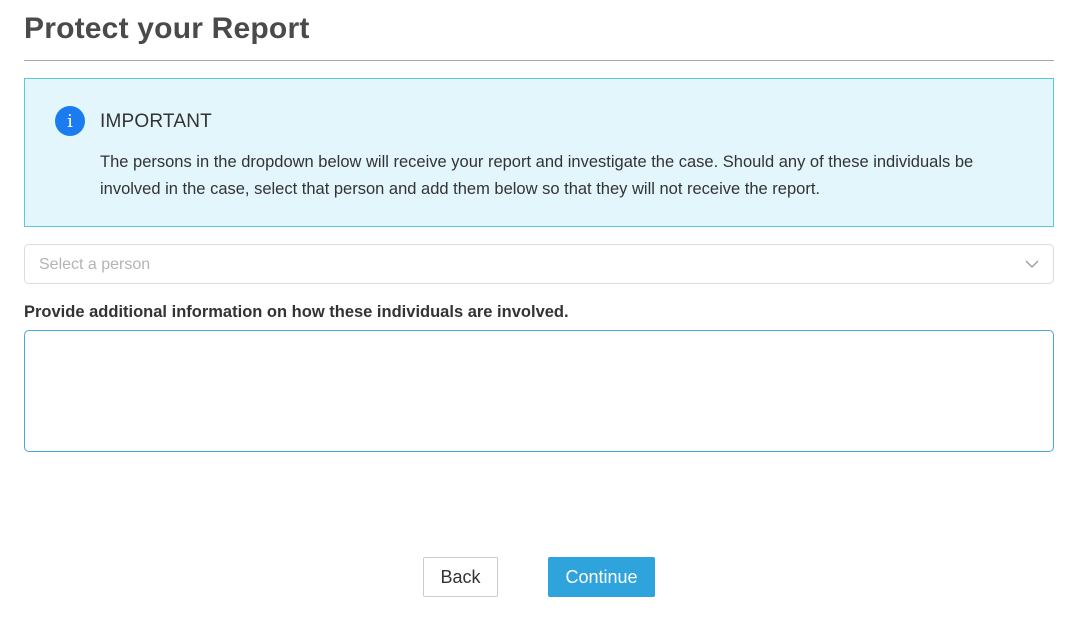 This screenshot has width=1088, height=629. What do you see at coordinates (156, 121) in the screenshot?
I see `alert-heading: IMPORTANT` at bounding box center [156, 121].